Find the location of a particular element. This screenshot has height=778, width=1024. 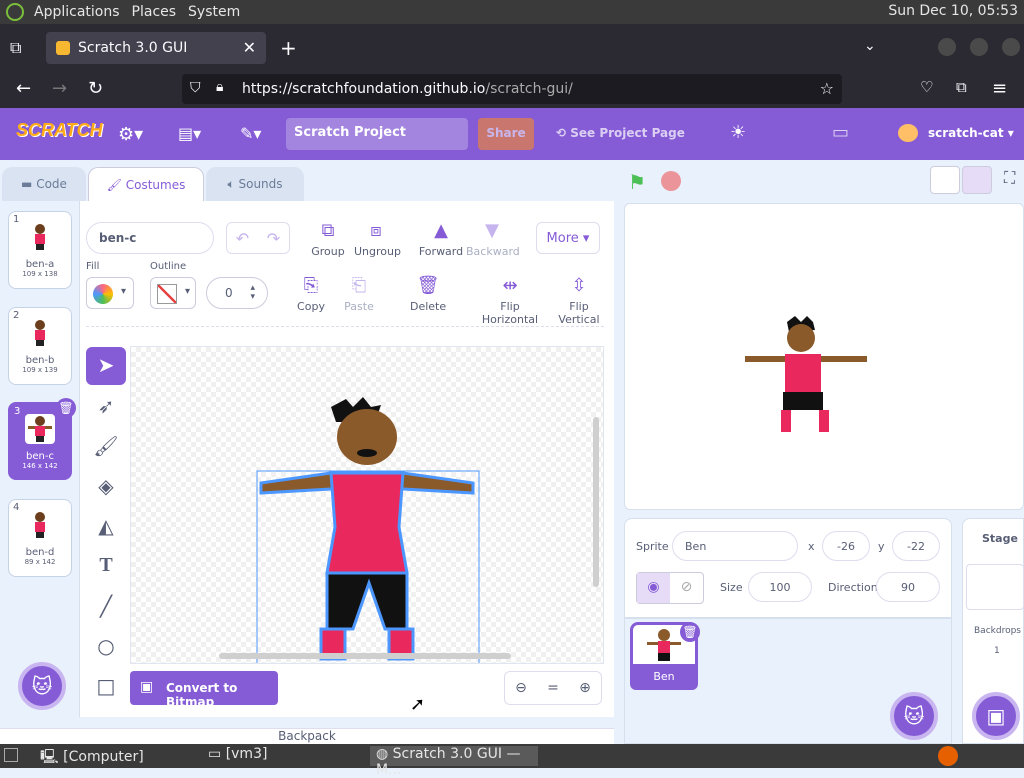

tab-costumes: 🖌︎ Costumes is located at coordinates (146, 184).